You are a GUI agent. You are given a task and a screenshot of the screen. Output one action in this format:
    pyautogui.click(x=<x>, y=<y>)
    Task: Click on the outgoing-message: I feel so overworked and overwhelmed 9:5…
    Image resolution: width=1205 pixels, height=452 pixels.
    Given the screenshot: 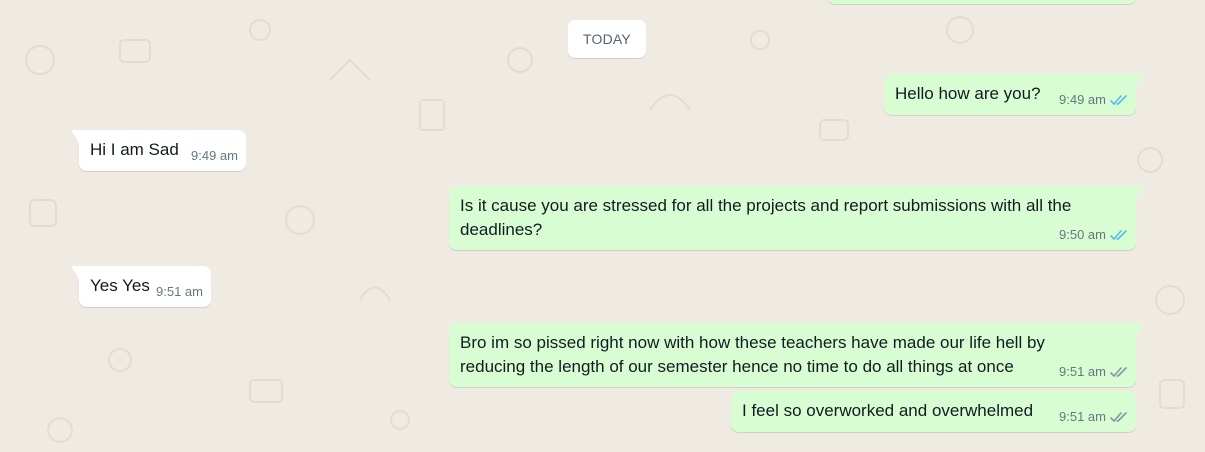 What is the action you would take?
    pyautogui.click(x=933, y=411)
    